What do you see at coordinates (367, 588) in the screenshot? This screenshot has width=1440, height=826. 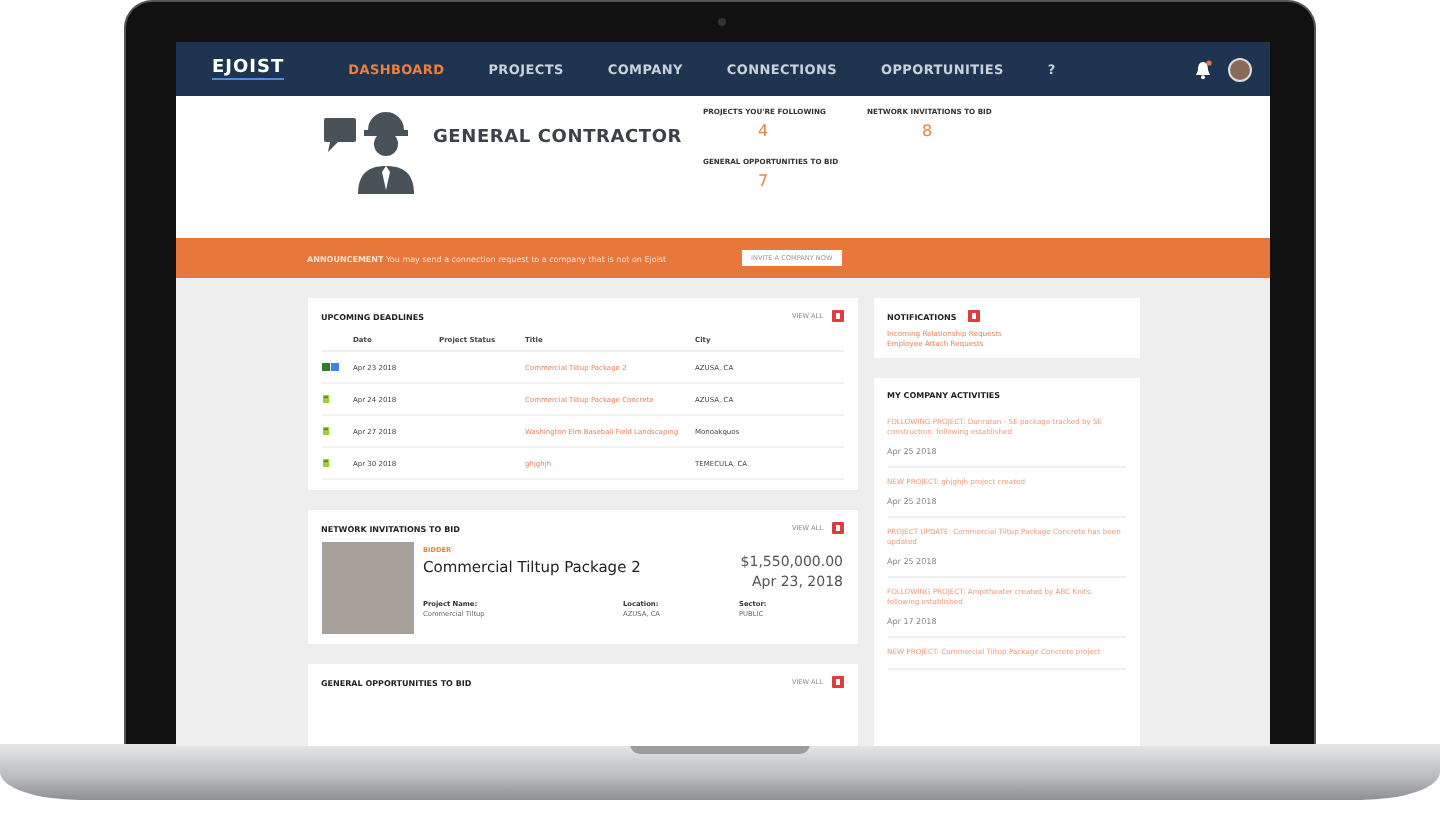 I see `photo-placeholder` at bounding box center [367, 588].